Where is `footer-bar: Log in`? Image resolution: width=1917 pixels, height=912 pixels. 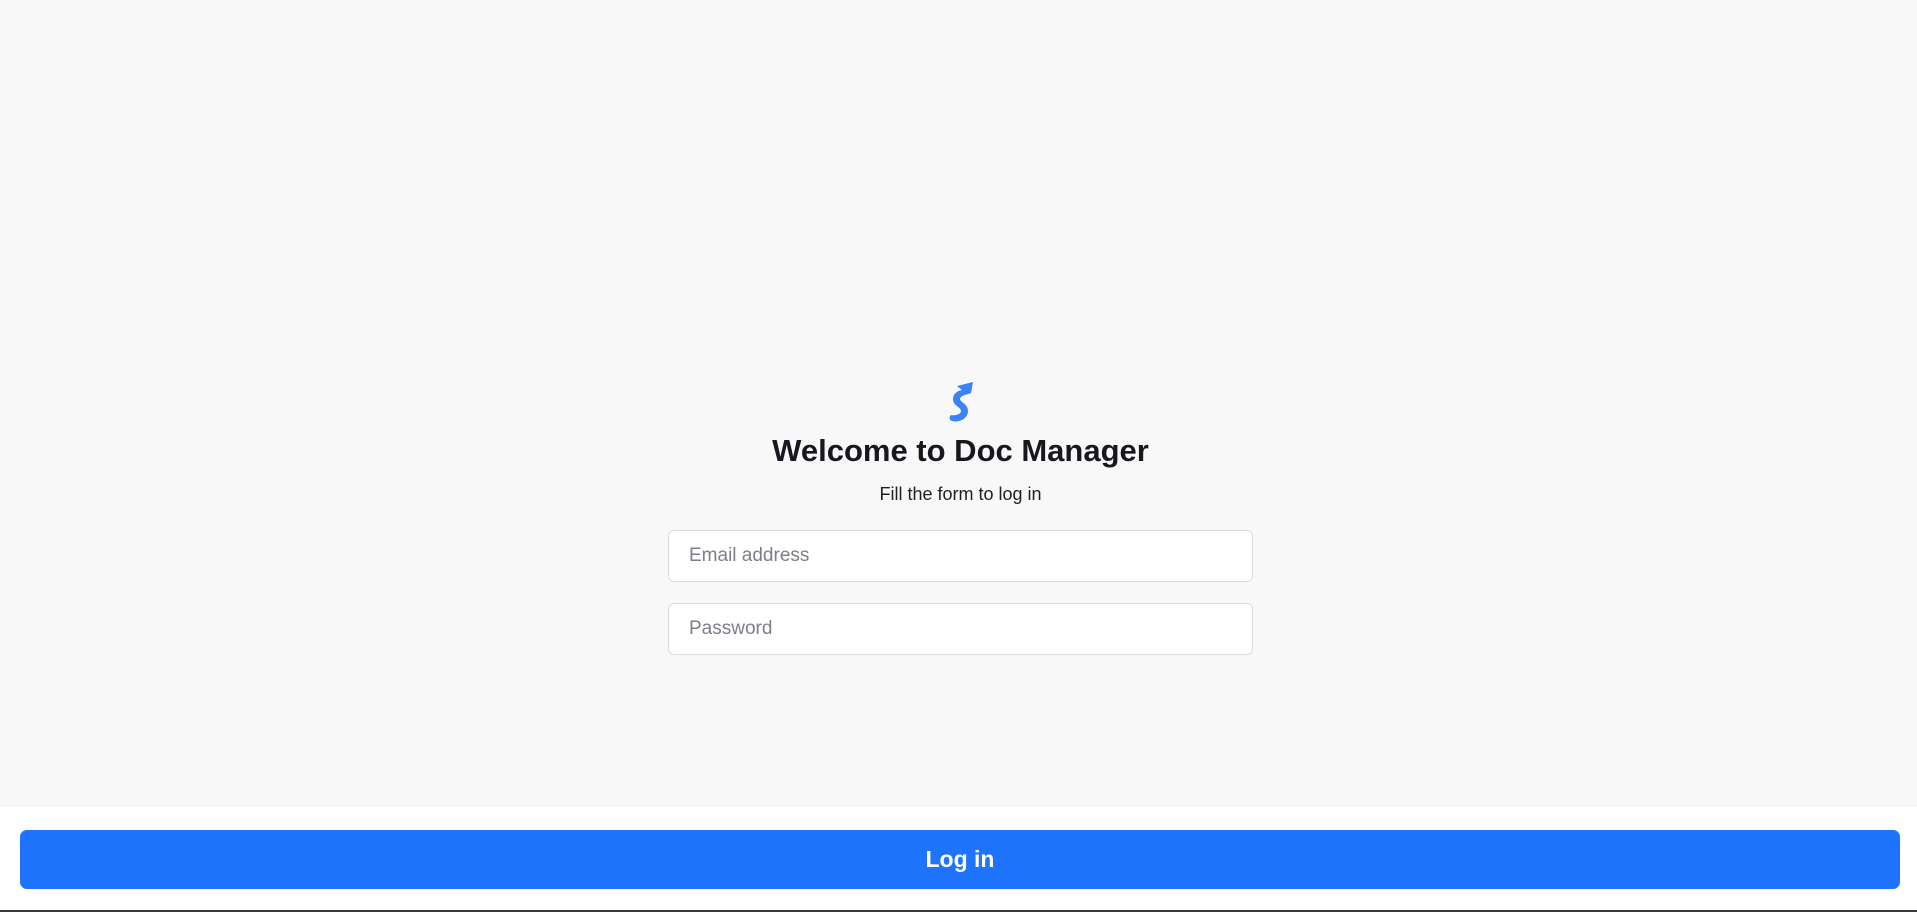
footer-bar: Log in is located at coordinates (958, 859).